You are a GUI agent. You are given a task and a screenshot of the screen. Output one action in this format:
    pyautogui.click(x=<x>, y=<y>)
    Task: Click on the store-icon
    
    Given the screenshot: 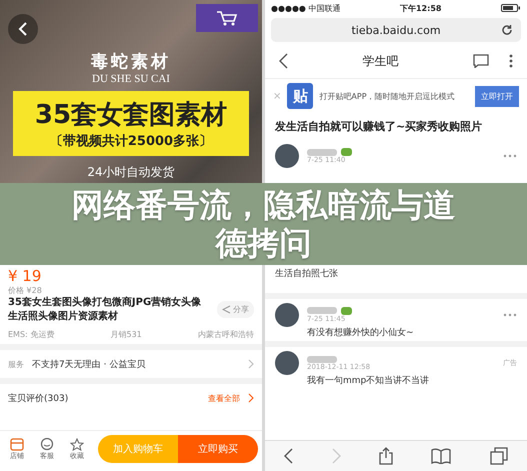 What is the action you would take?
    pyautogui.click(x=17, y=444)
    